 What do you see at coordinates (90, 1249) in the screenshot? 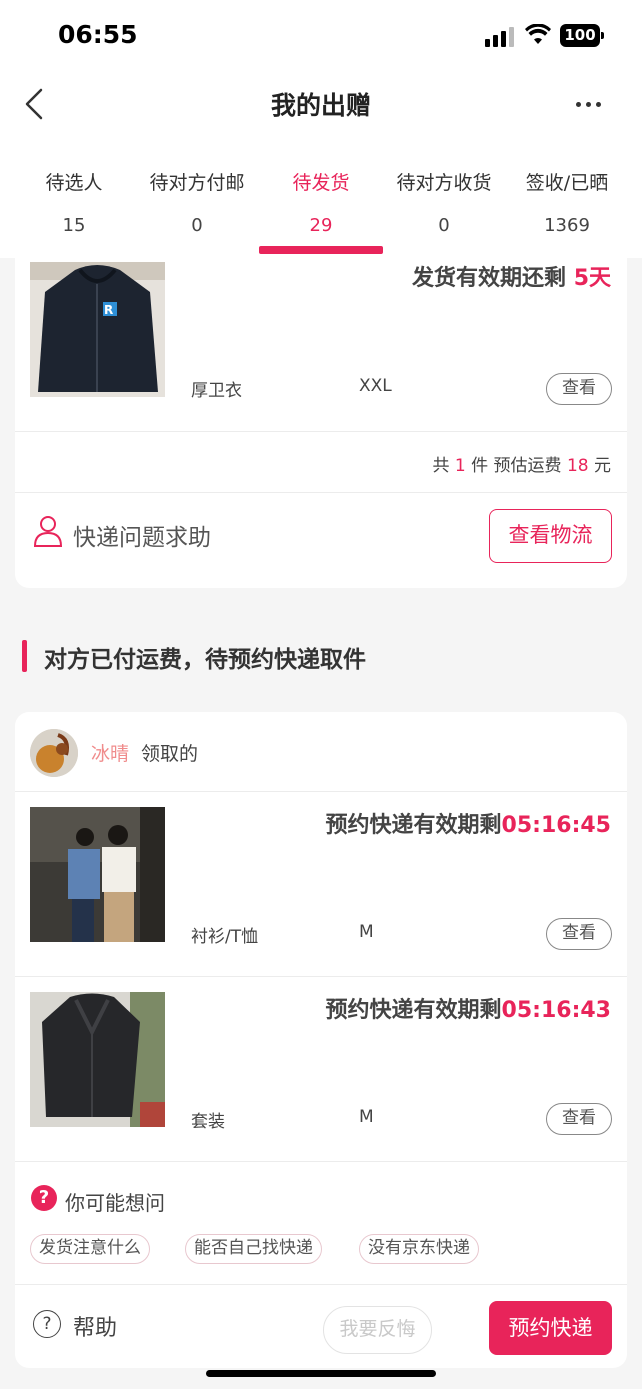
I see `faq-chip-shipping-notes: 发货注意什么` at bounding box center [90, 1249].